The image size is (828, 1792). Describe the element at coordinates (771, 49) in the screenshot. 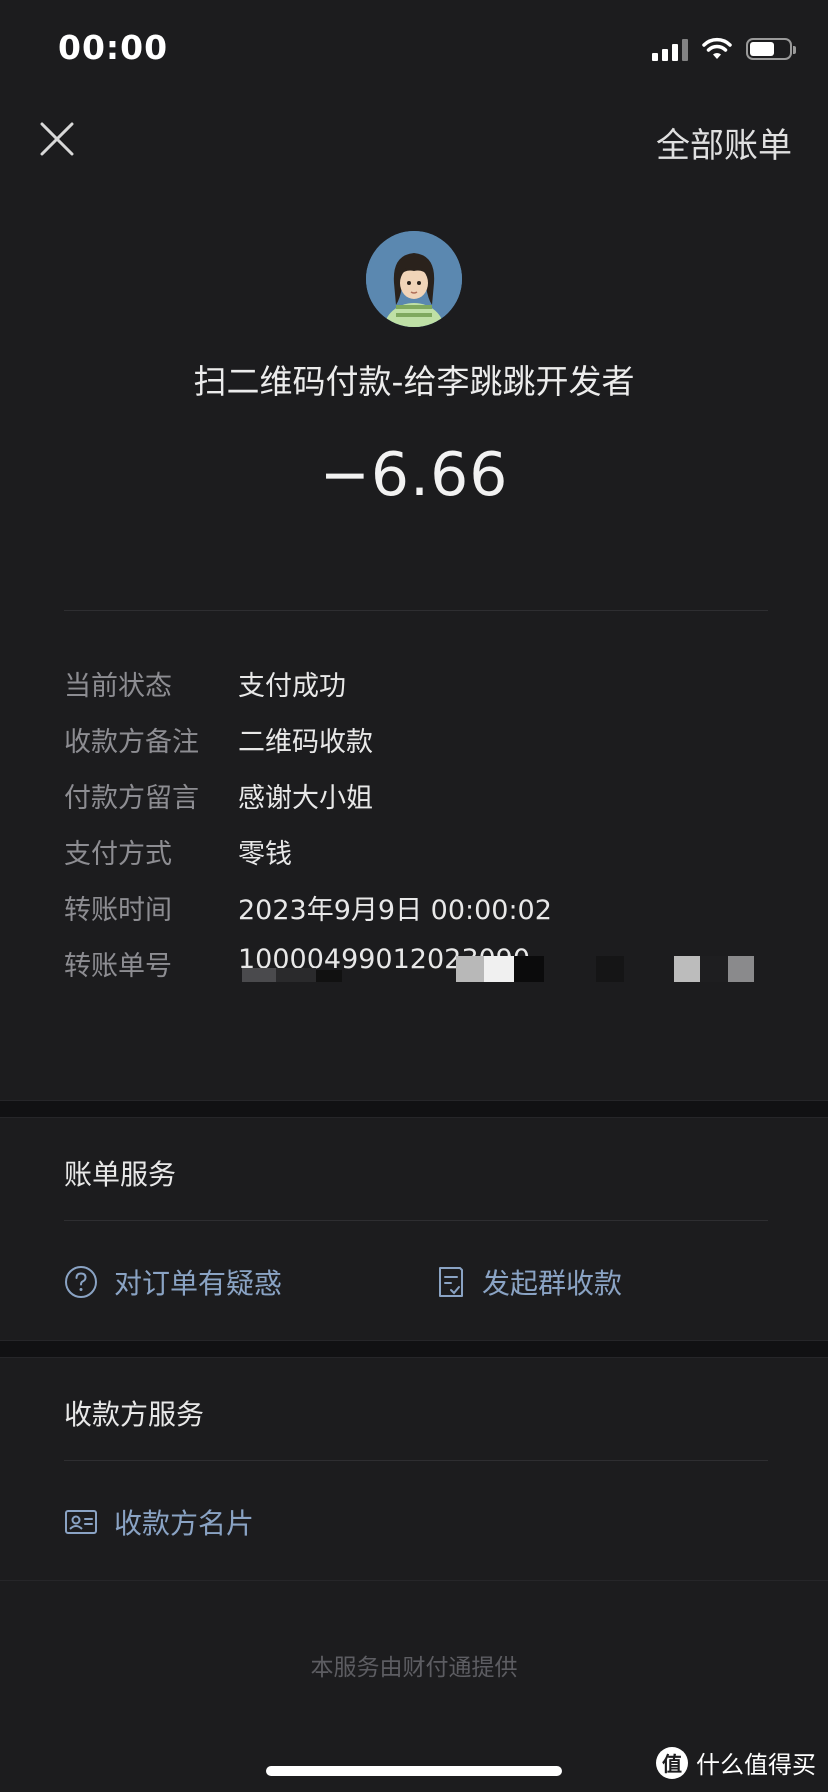

I see `battery-icon` at that location.